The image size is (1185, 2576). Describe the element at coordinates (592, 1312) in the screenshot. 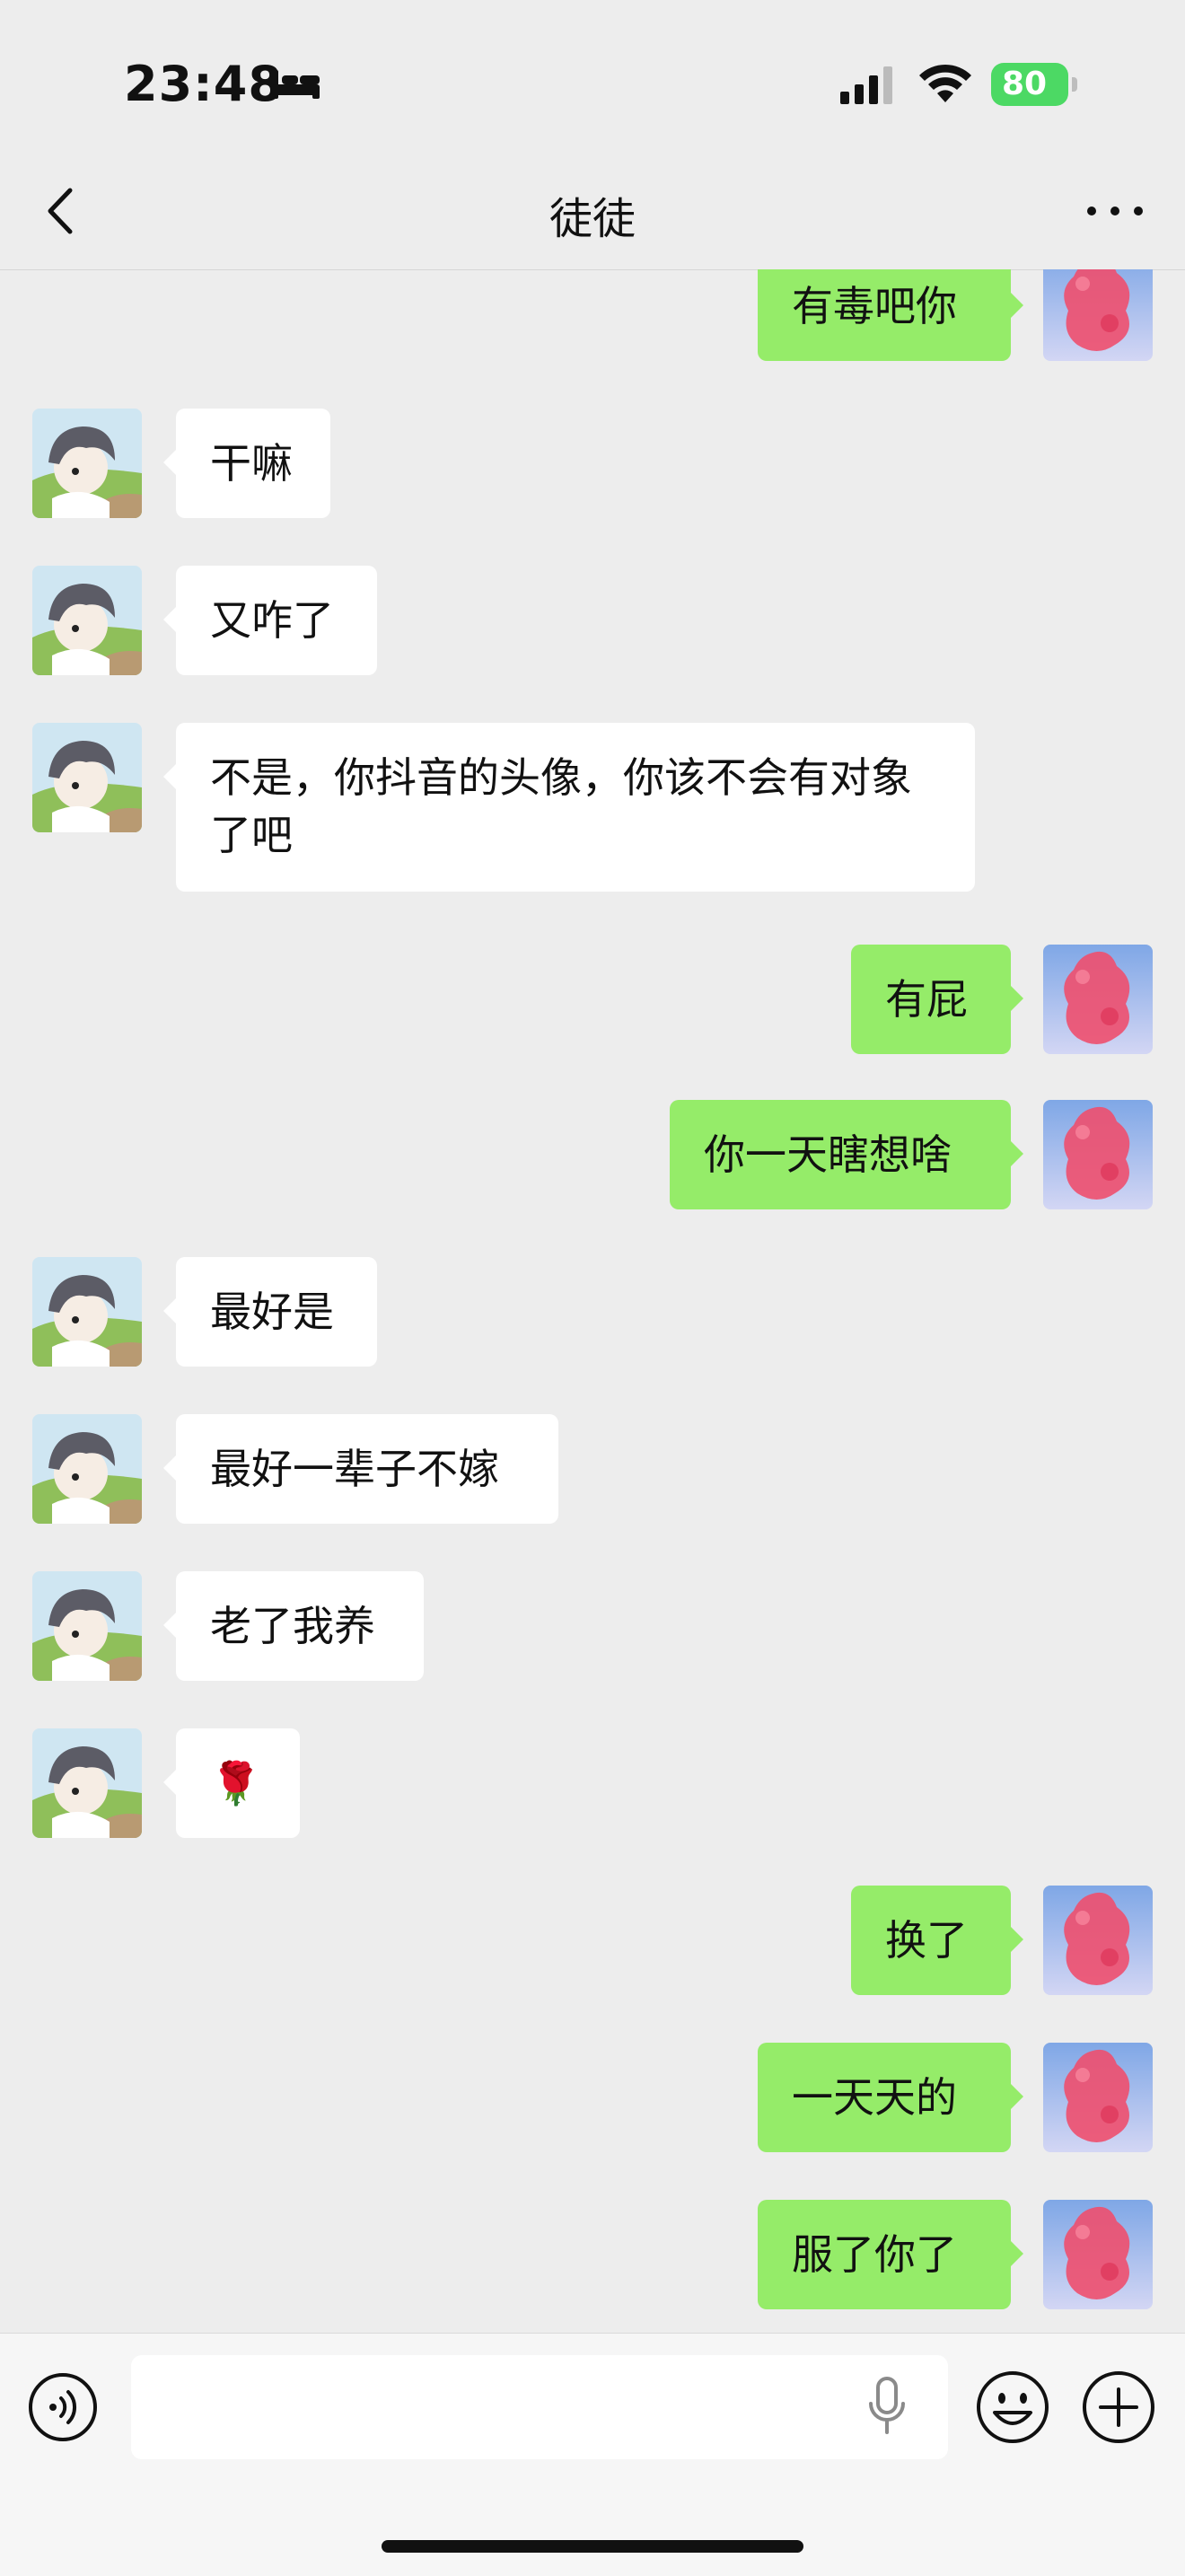

I see `incoming-message: 最好是` at that location.